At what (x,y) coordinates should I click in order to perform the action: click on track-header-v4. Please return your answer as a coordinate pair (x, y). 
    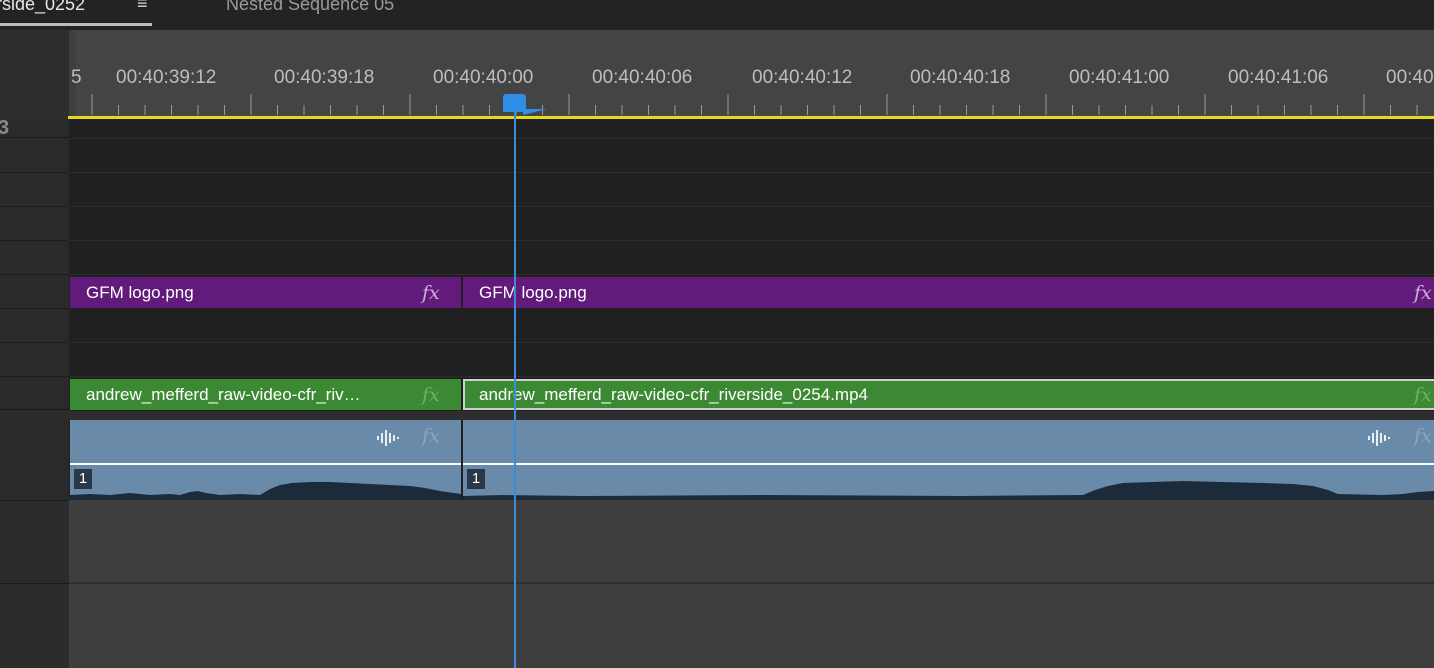
    Looking at the image, I should click on (34, 258).